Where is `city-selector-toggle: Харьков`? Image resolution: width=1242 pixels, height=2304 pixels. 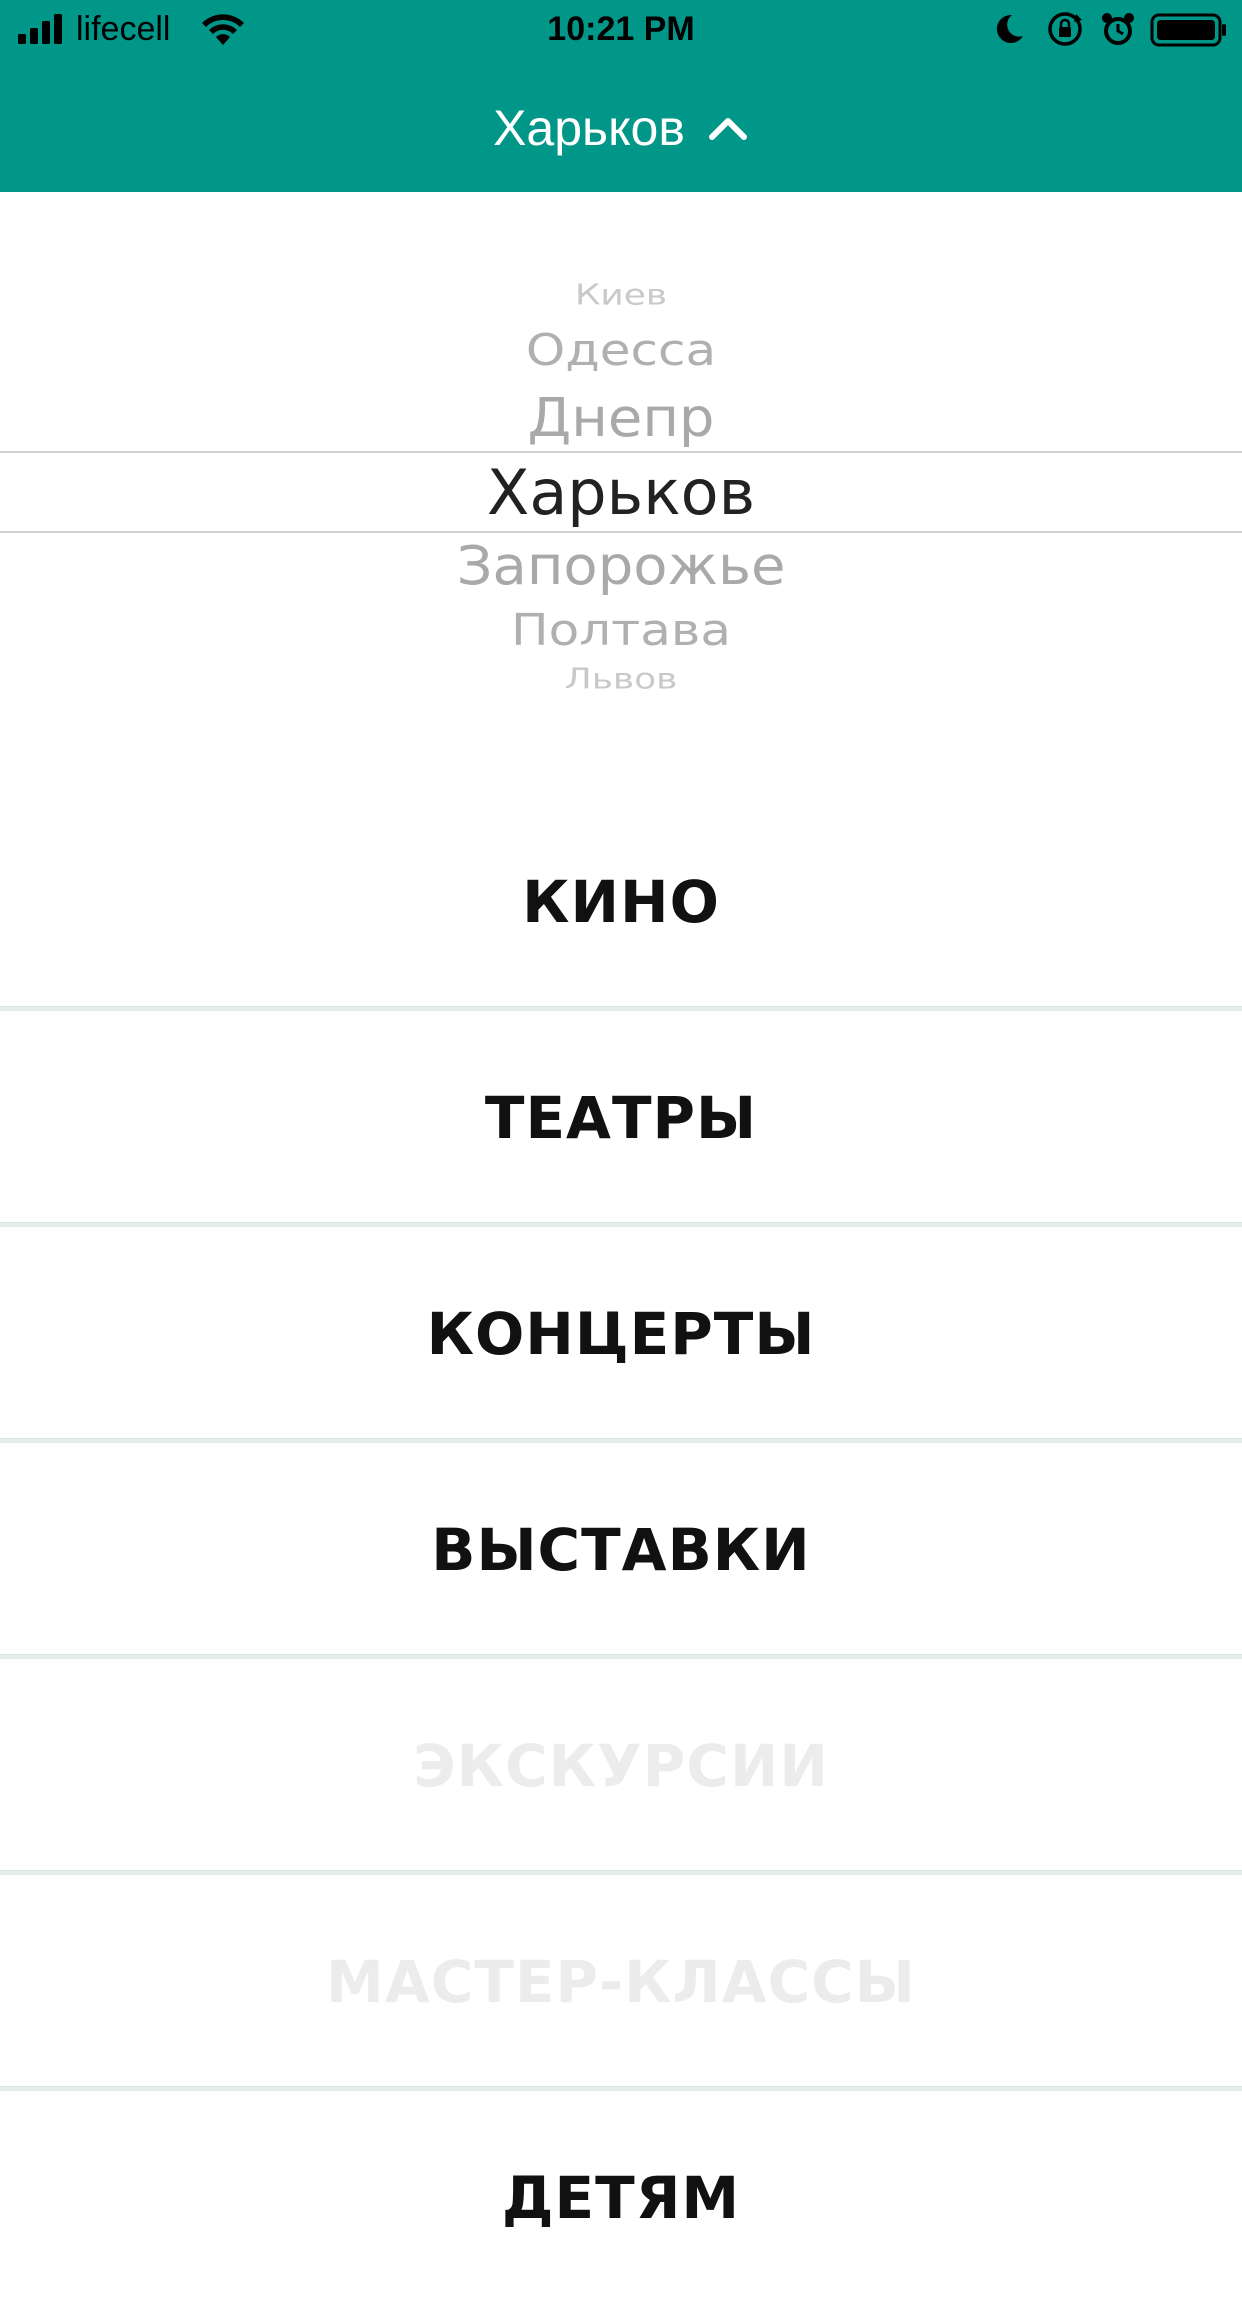 city-selector-toggle: Харьков is located at coordinates (621, 128).